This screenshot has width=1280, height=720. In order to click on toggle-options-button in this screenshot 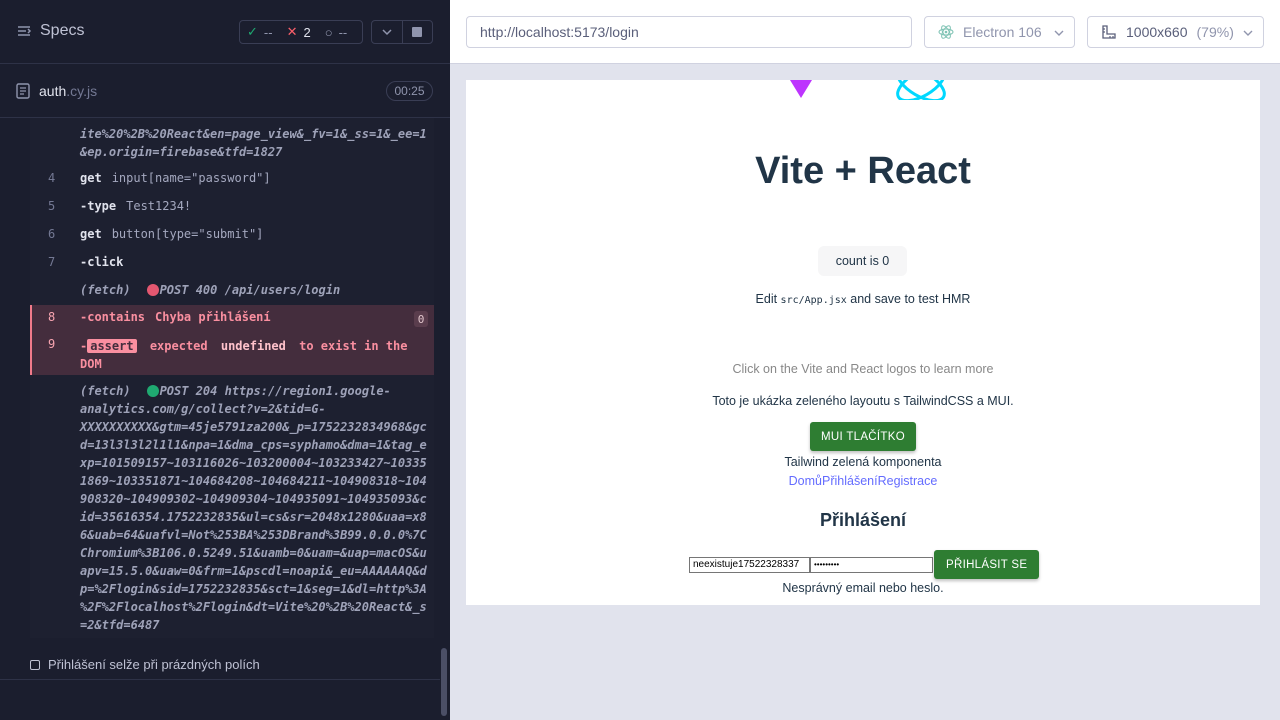, I will do `click(387, 32)`.